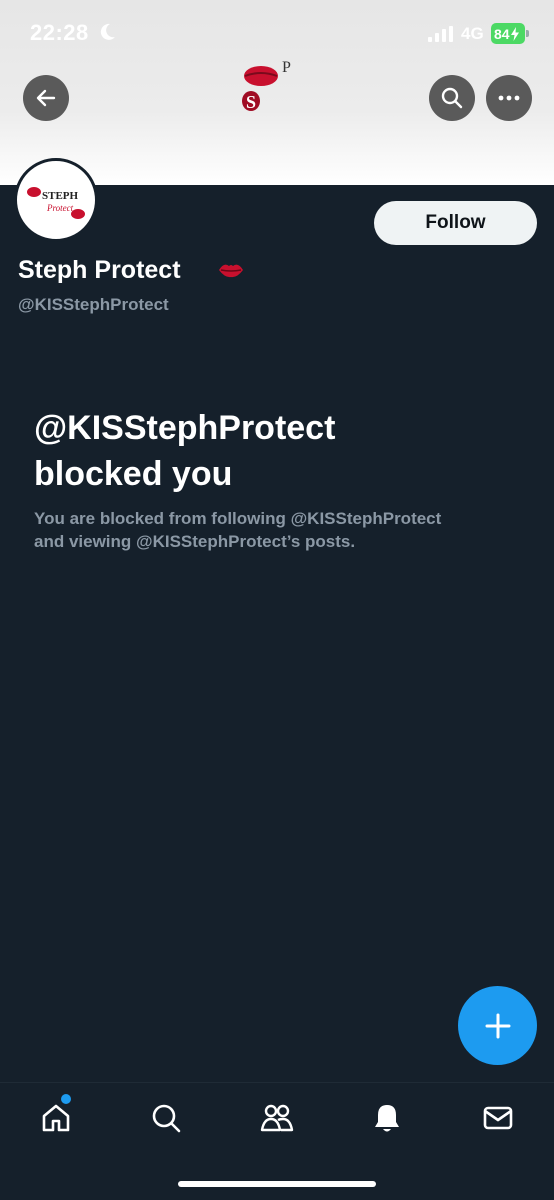 The image size is (554, 1200). What do you see at coordinates (502, 33) in the screenshot?
I see `battery-percent: 84` at bounding box center [502, 33].